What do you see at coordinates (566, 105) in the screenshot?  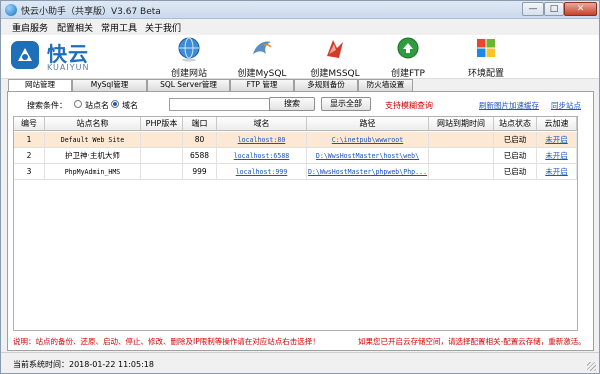 I see `sync-sites-link: 同步站点` at bounding box center [566, 105].